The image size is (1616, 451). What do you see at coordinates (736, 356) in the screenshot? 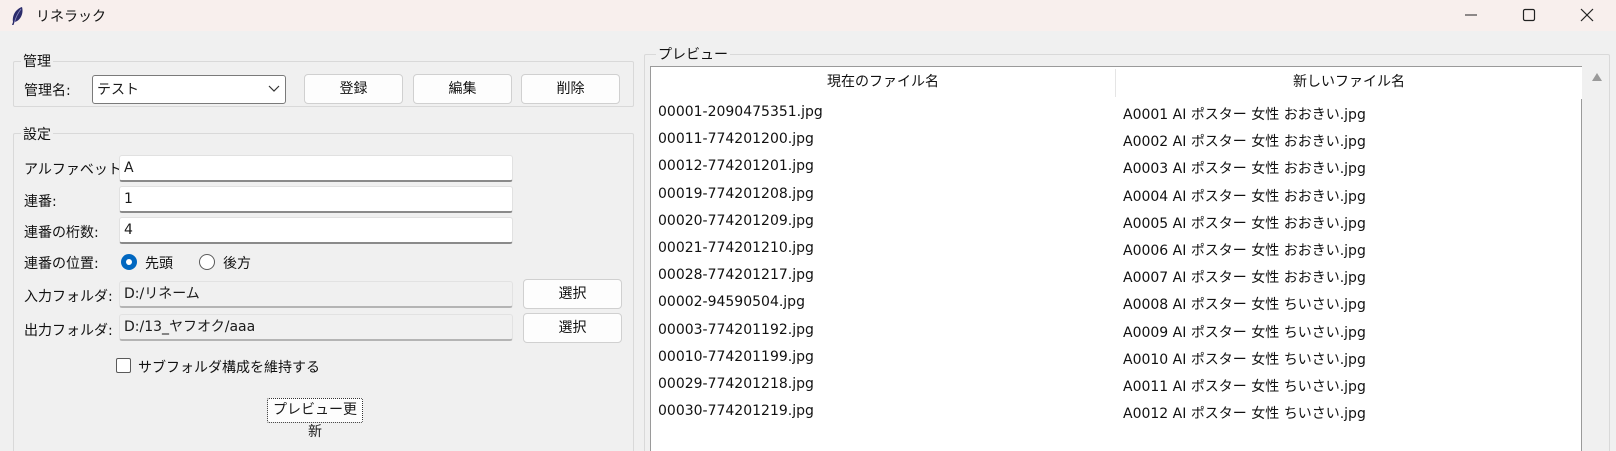
I see `cell-current-name: 00010-774201199.jpg` at bounding box center [736, 356].